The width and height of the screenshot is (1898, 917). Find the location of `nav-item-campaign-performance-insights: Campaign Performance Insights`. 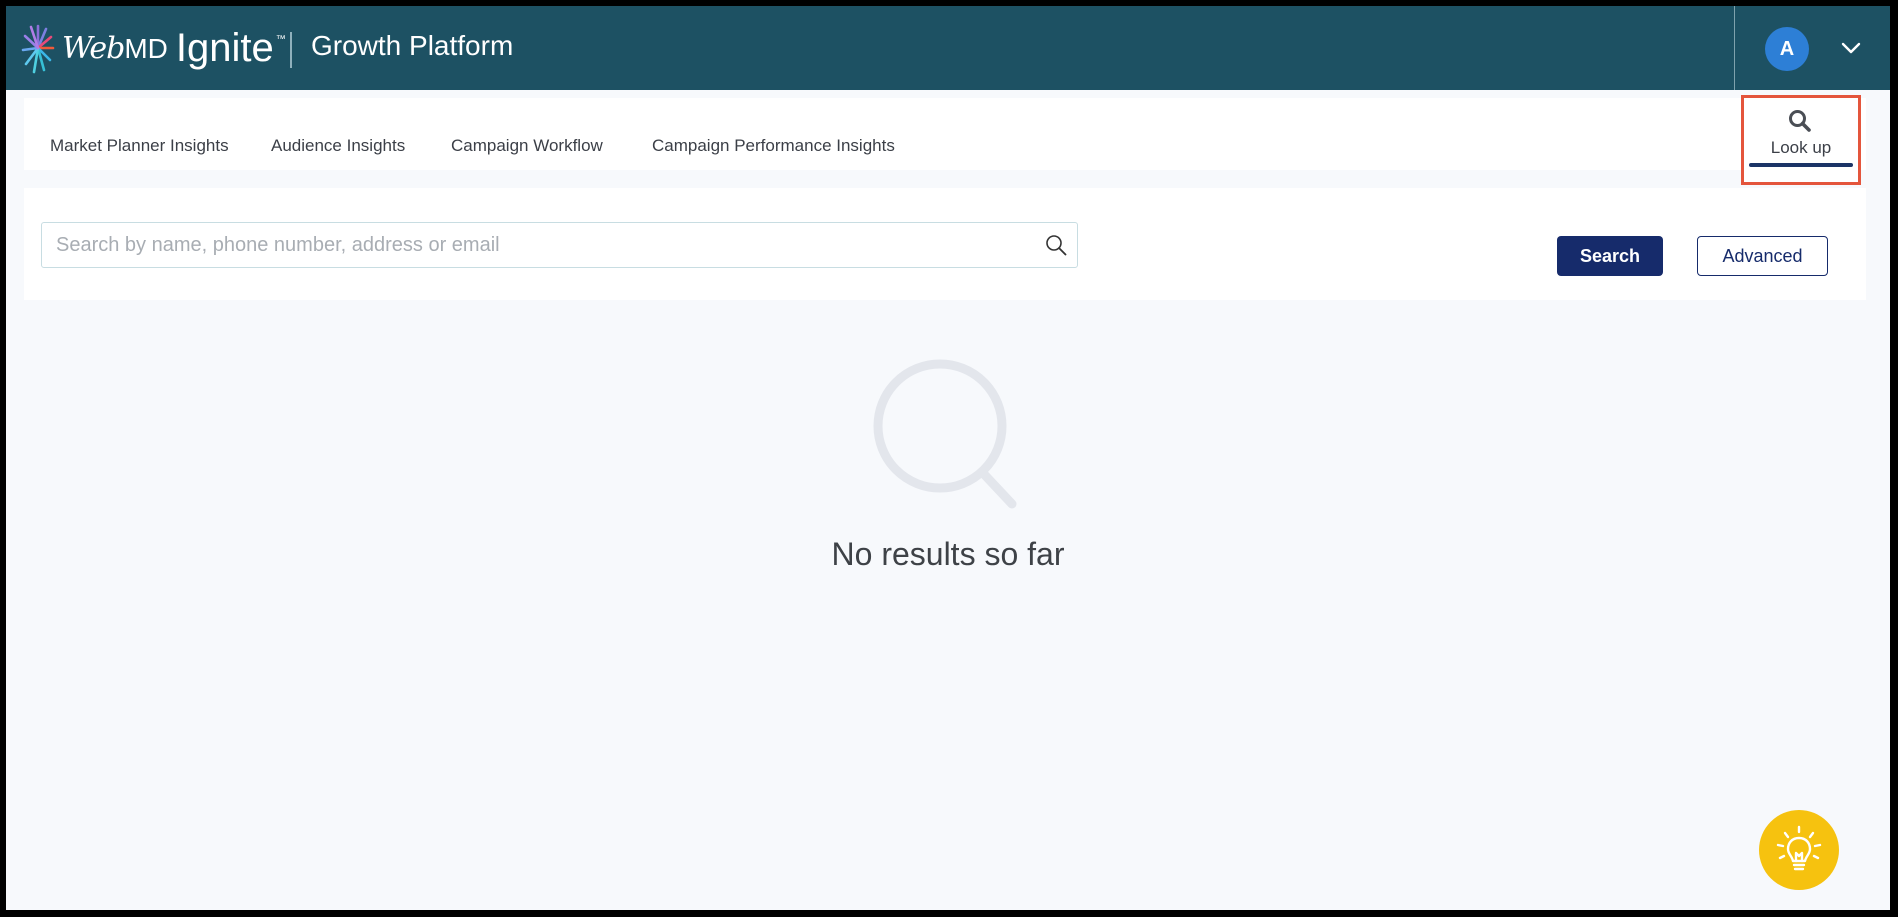

nav-item-campaign-performance-insights: Campaign Performance Insights is located at coordinates (773, 146).